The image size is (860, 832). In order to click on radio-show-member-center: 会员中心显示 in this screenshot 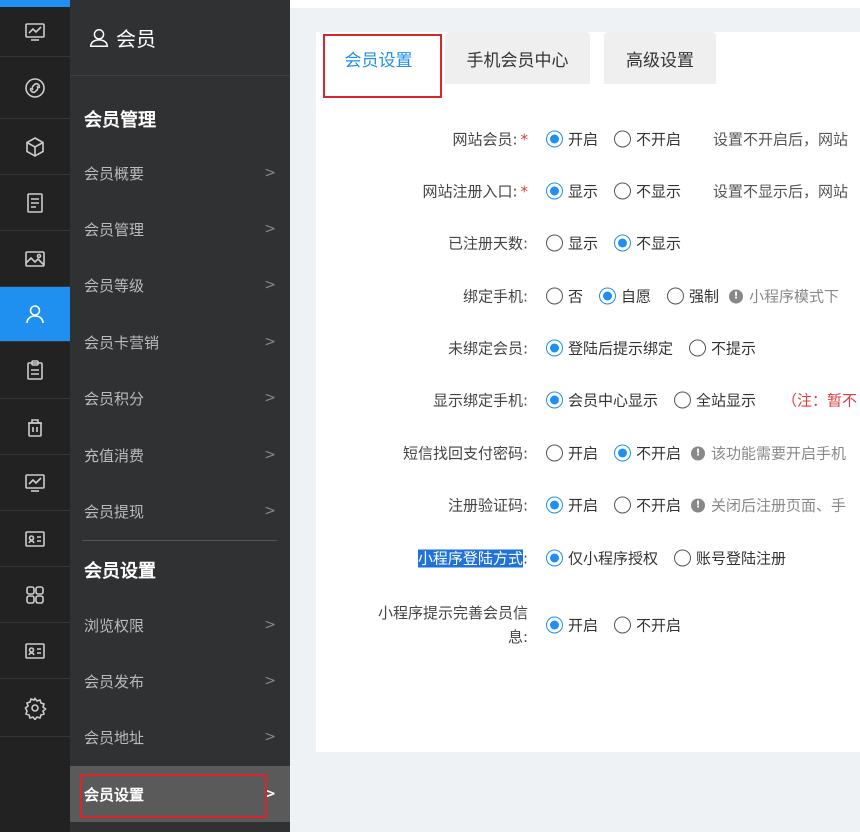, I will do `click(602, 400)`.